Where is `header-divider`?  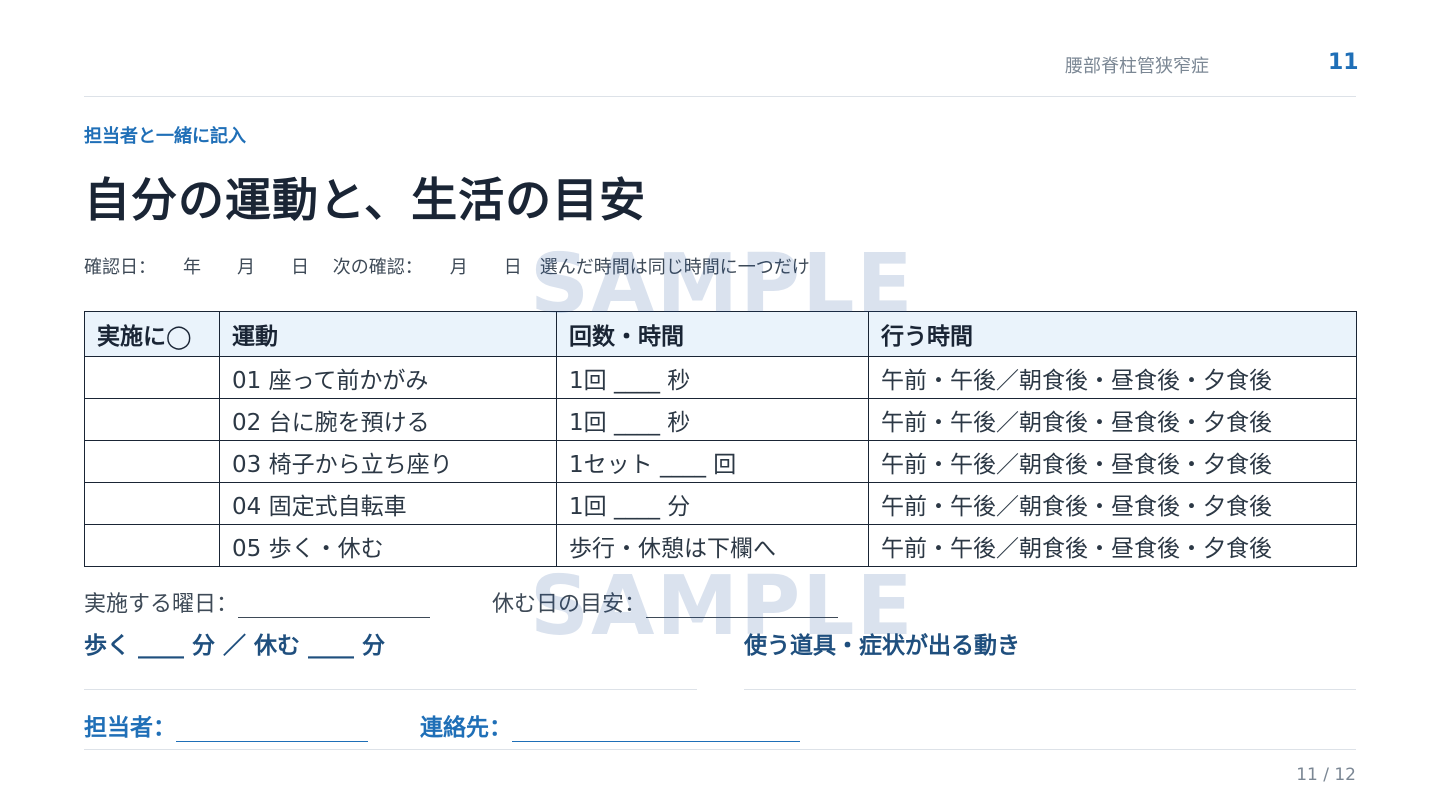 header-divider is located at coordinates (720, 96).